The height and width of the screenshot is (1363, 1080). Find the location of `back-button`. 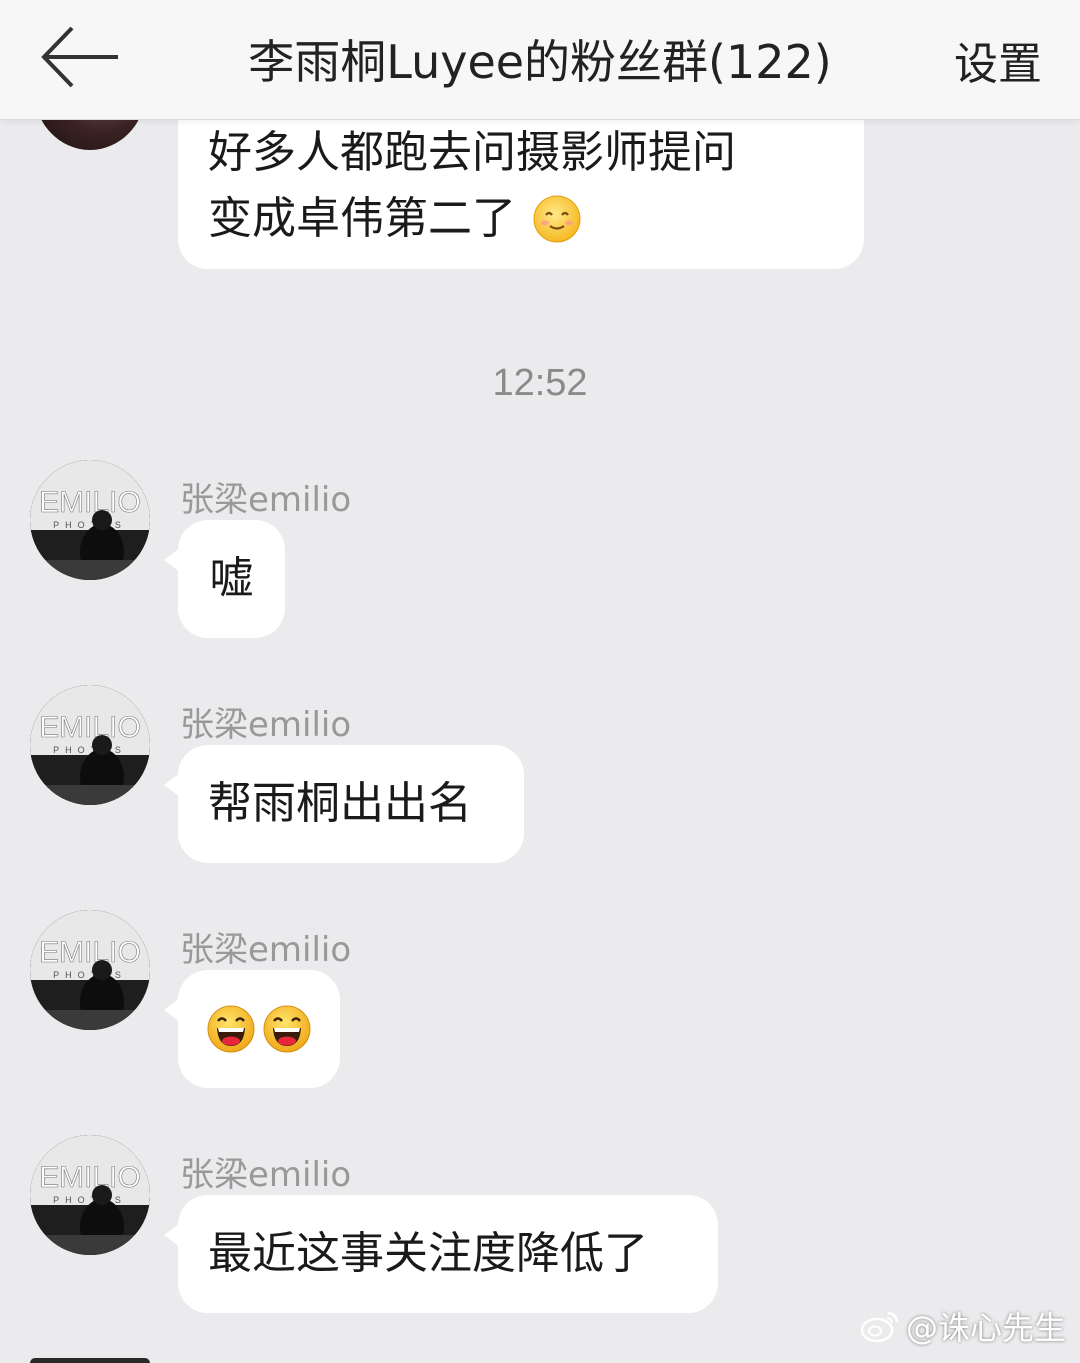

back-button is located at coordinates (81, 57).